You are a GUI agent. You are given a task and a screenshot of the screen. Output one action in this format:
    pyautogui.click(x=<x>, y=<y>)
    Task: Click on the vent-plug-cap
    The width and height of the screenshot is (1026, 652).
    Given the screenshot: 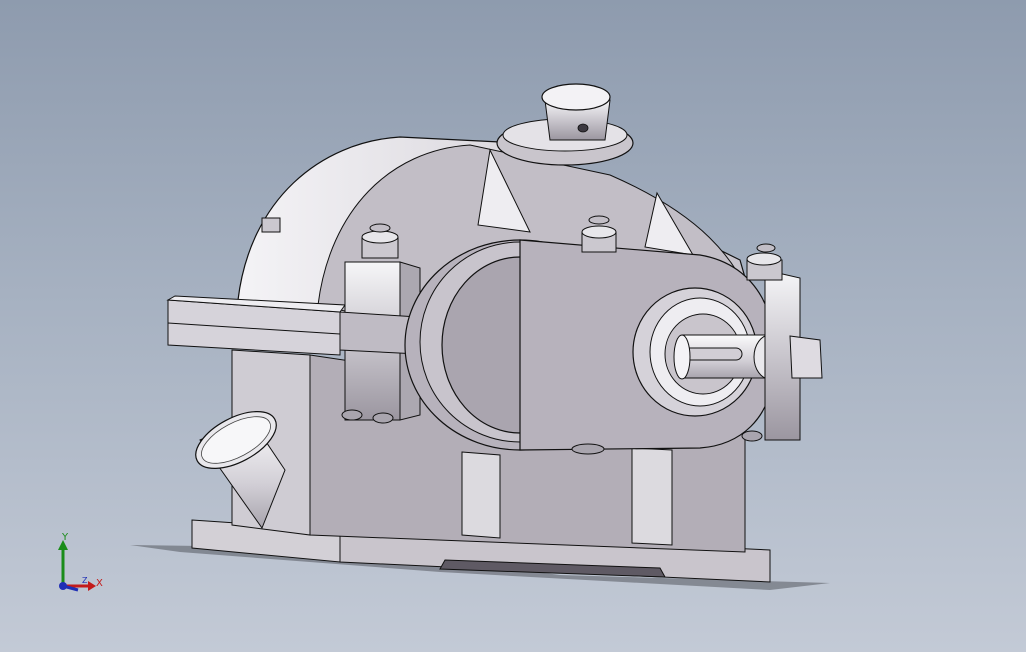 What is the action you would take?
    pyautogui.click(x=576, y=97)
    